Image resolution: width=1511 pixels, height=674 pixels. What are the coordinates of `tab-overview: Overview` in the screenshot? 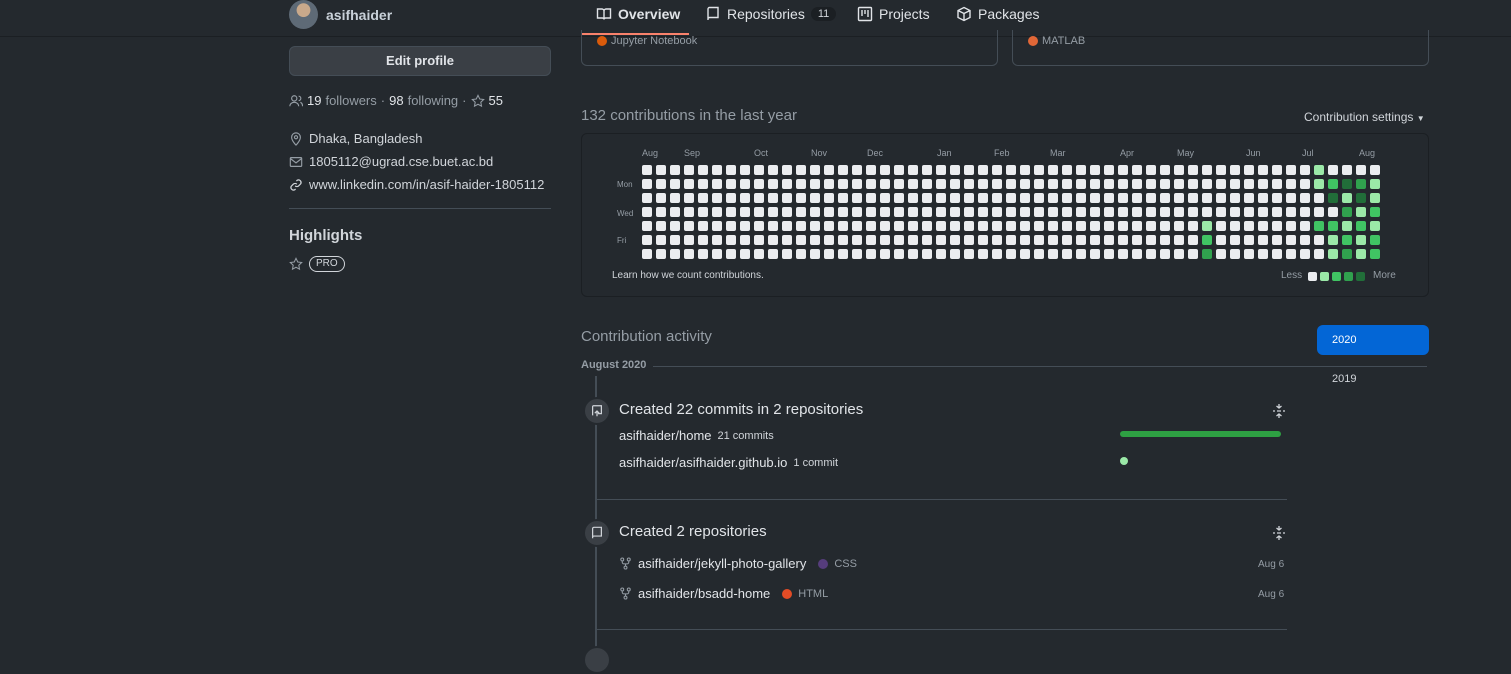 It's located at (638, 14).